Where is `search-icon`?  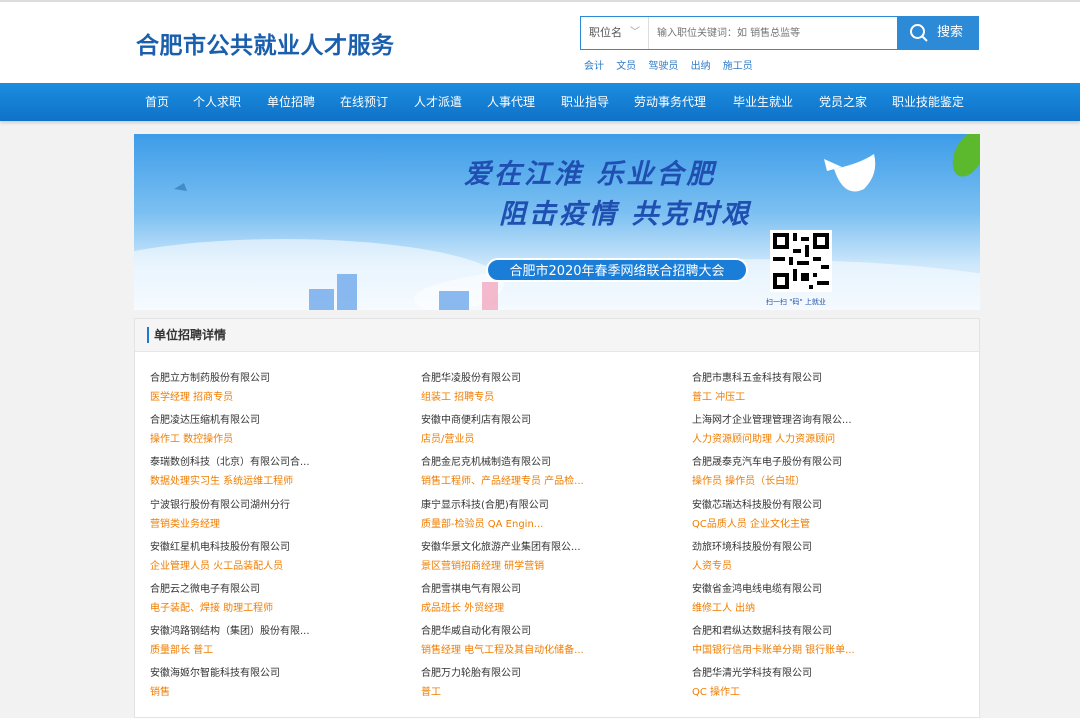
search-icon is located at coordinates (919, 33).